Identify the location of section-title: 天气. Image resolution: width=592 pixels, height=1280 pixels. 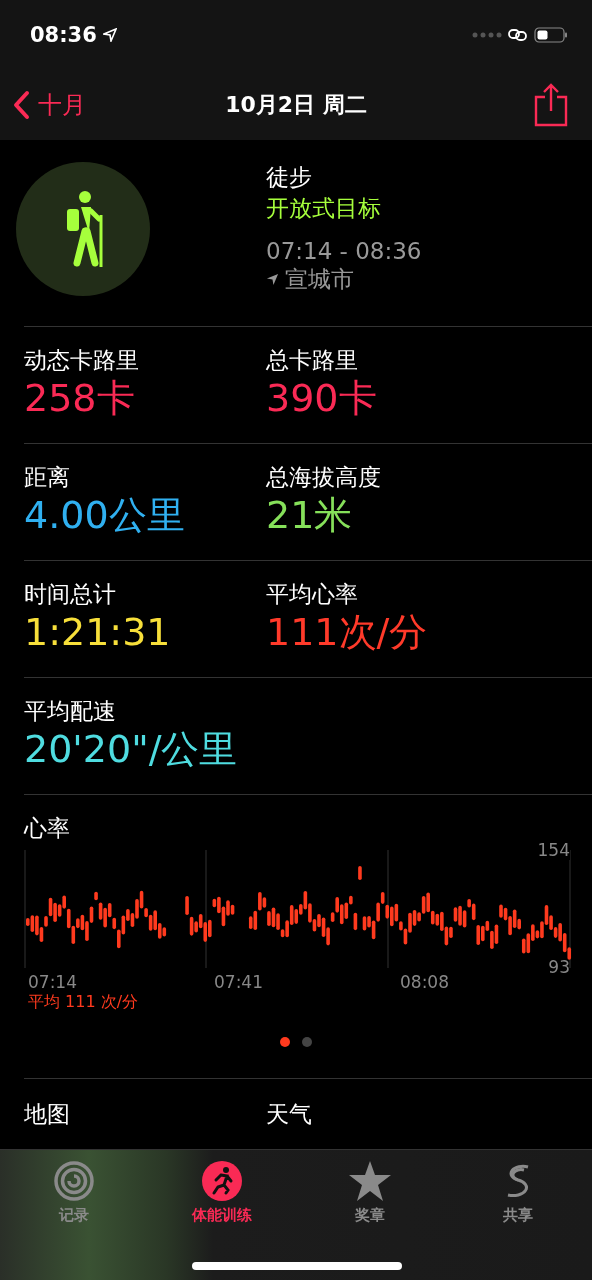
(387, 1114).